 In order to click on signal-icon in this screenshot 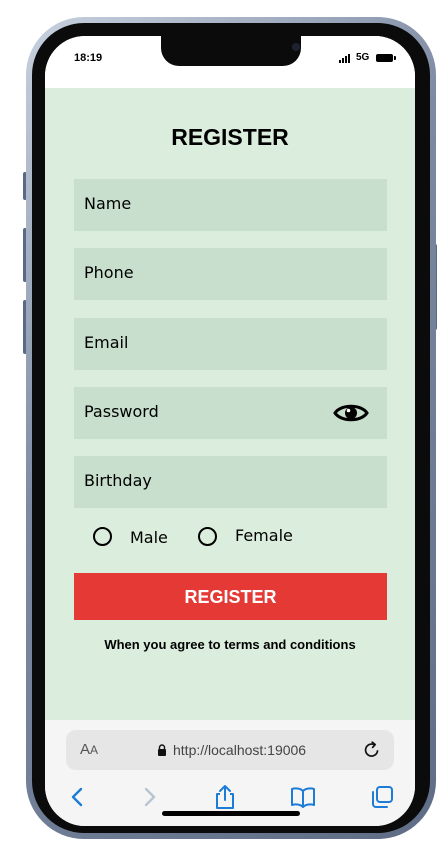, I will do `click(346, 58)`.